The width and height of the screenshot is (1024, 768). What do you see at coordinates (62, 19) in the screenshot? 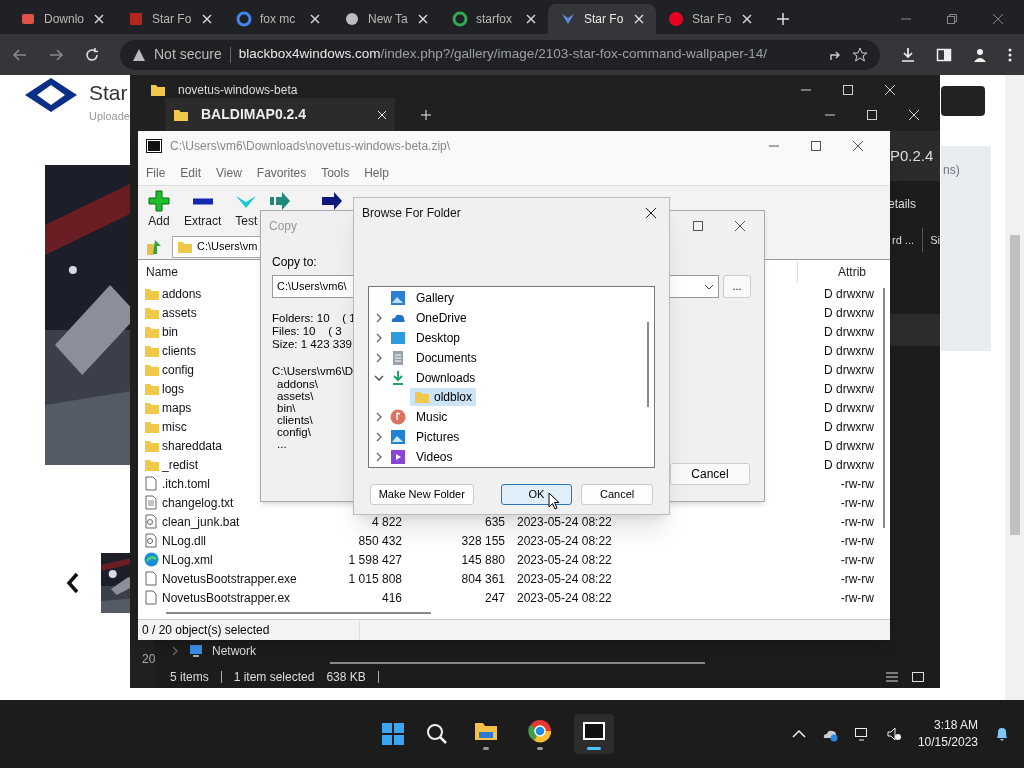
I see `browser-tab: Downlo` at bounding box center [62, 19].